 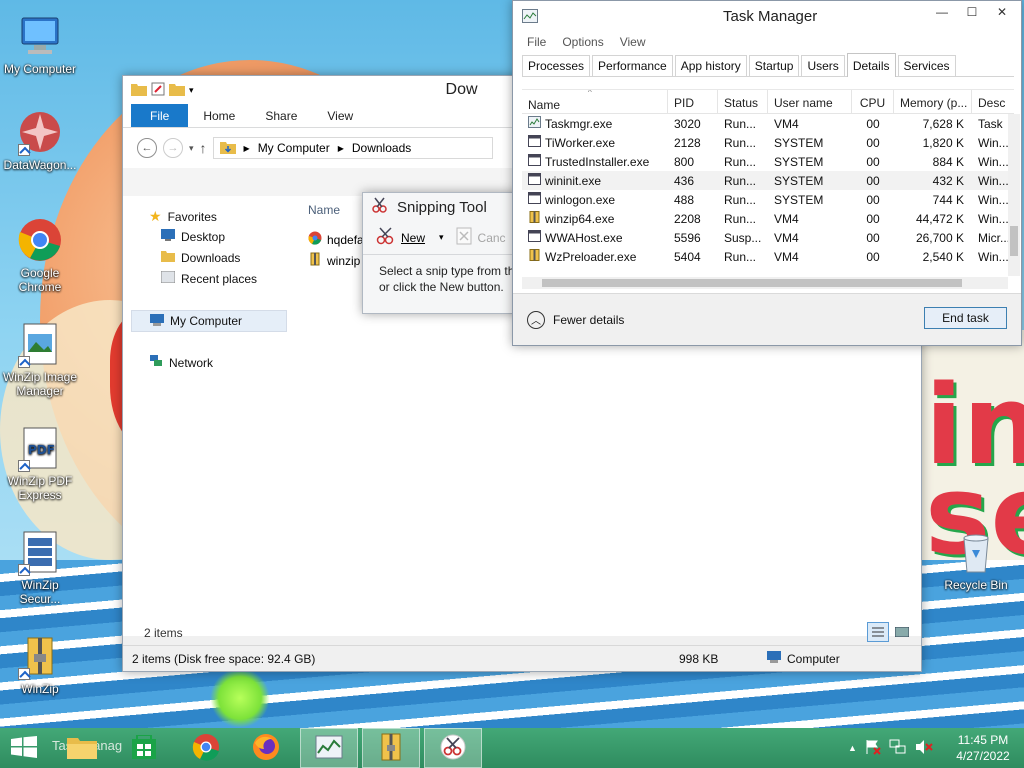 What do you see at coordinates (926, 65) in the screenshot?
I see `tab-services: Services` at bounding box center [926, 65].